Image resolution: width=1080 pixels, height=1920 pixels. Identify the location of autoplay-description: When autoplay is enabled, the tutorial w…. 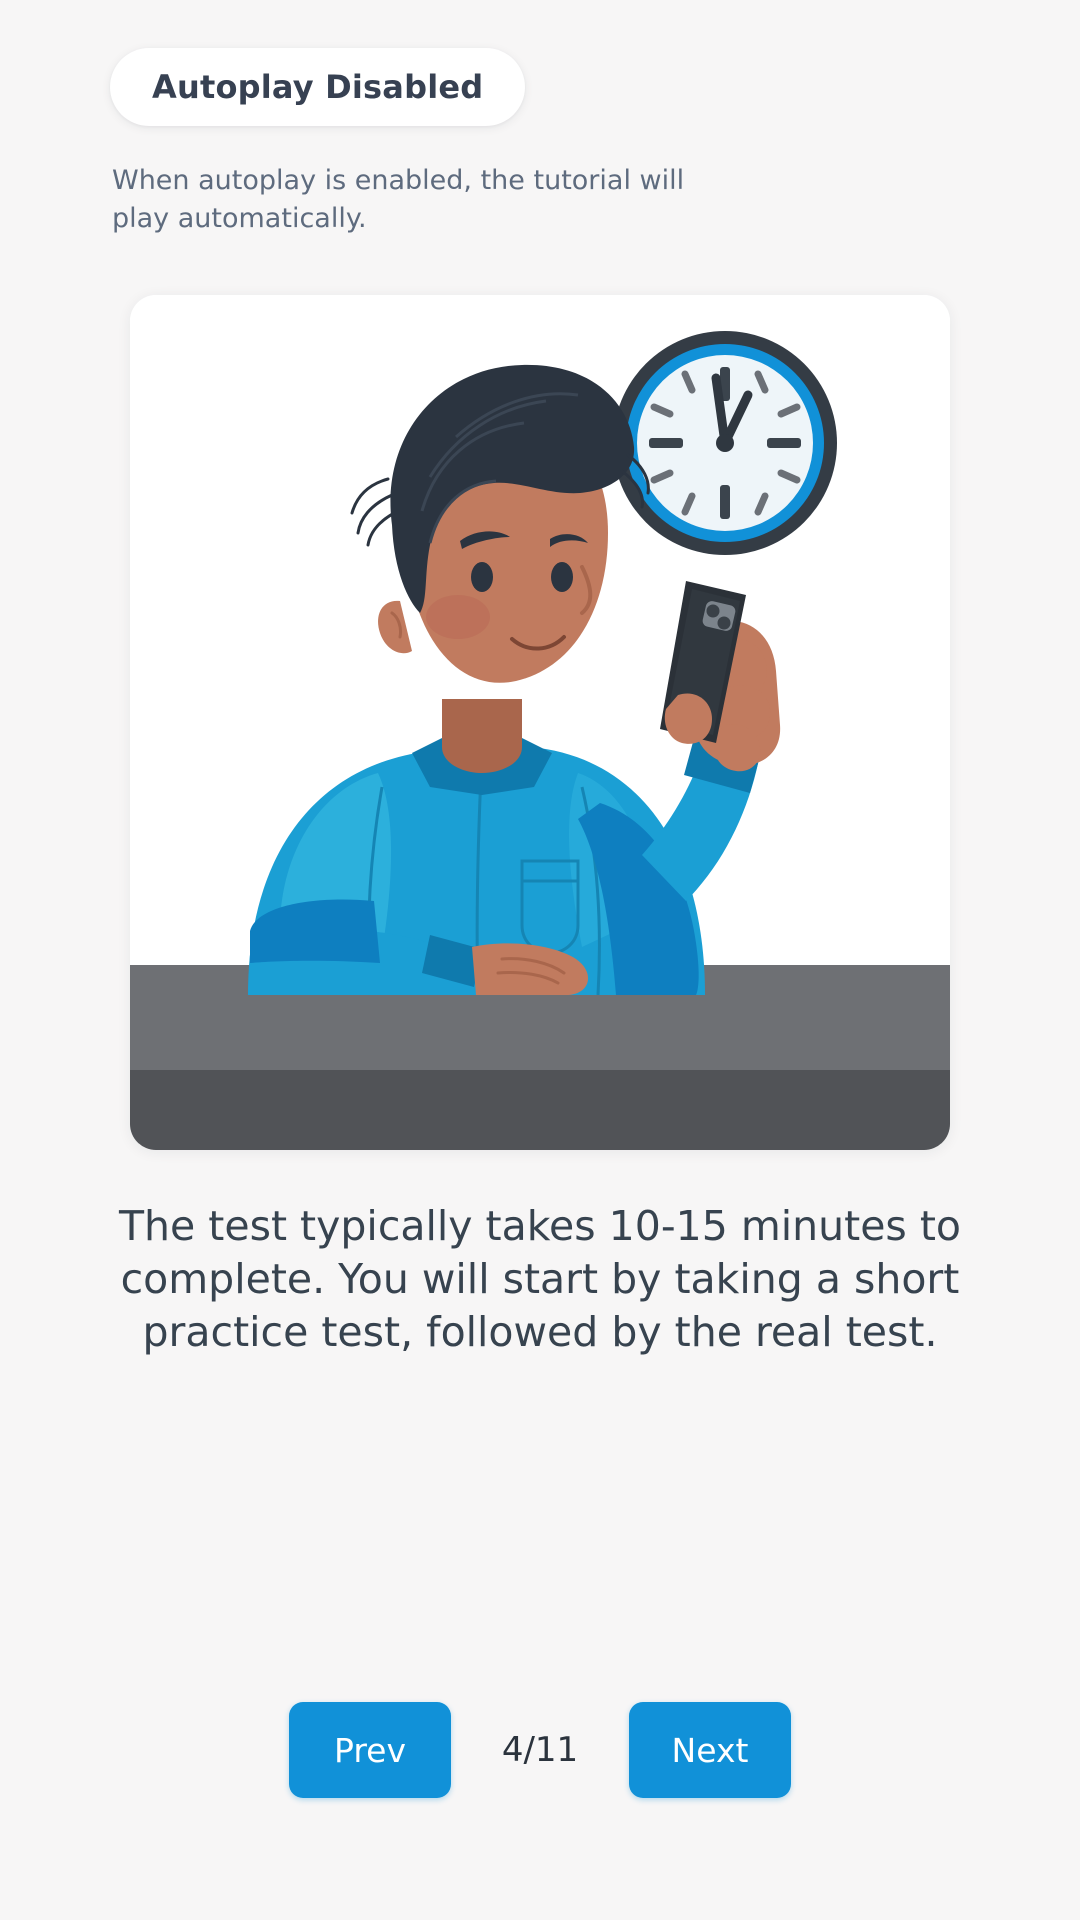
(398, 200).